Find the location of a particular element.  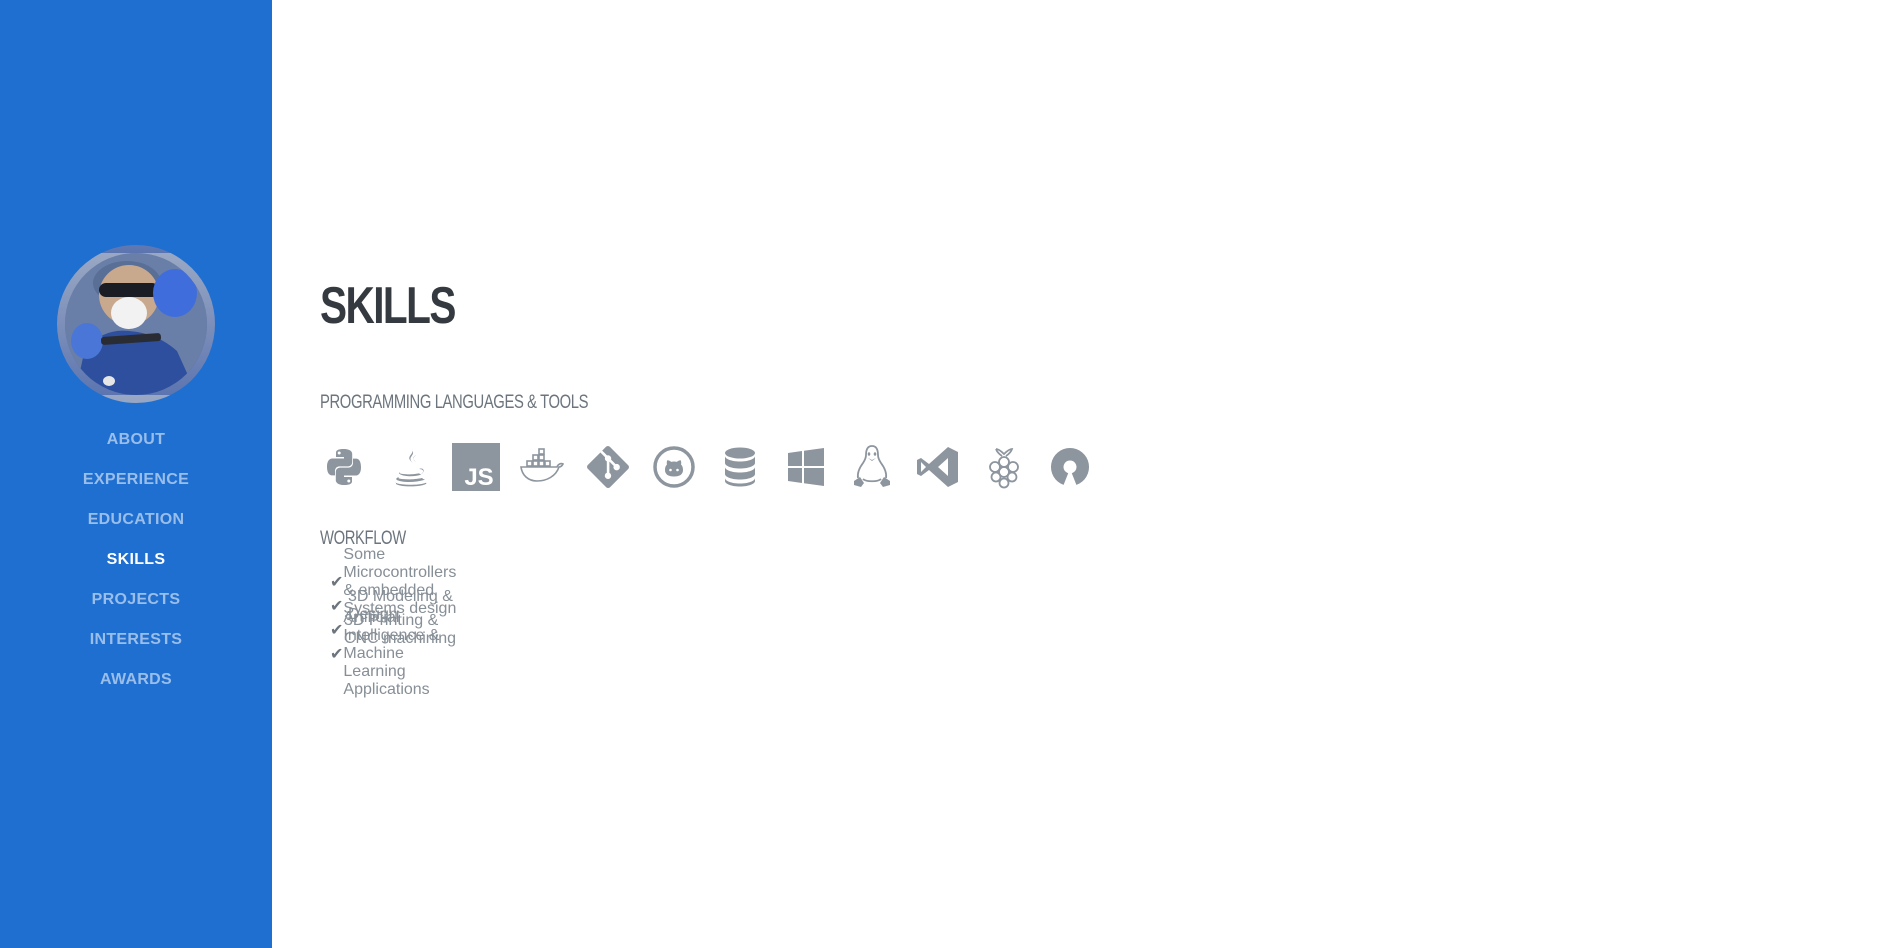

nav-link-about: ABOUT is located at coordinates (136, 440).